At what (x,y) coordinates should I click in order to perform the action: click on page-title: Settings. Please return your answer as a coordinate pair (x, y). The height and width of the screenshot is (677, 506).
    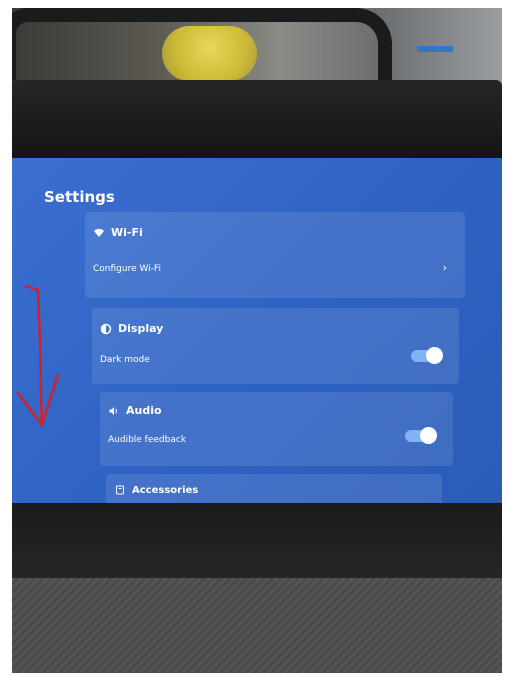
    Looking at the image, I should click on (79, 197).